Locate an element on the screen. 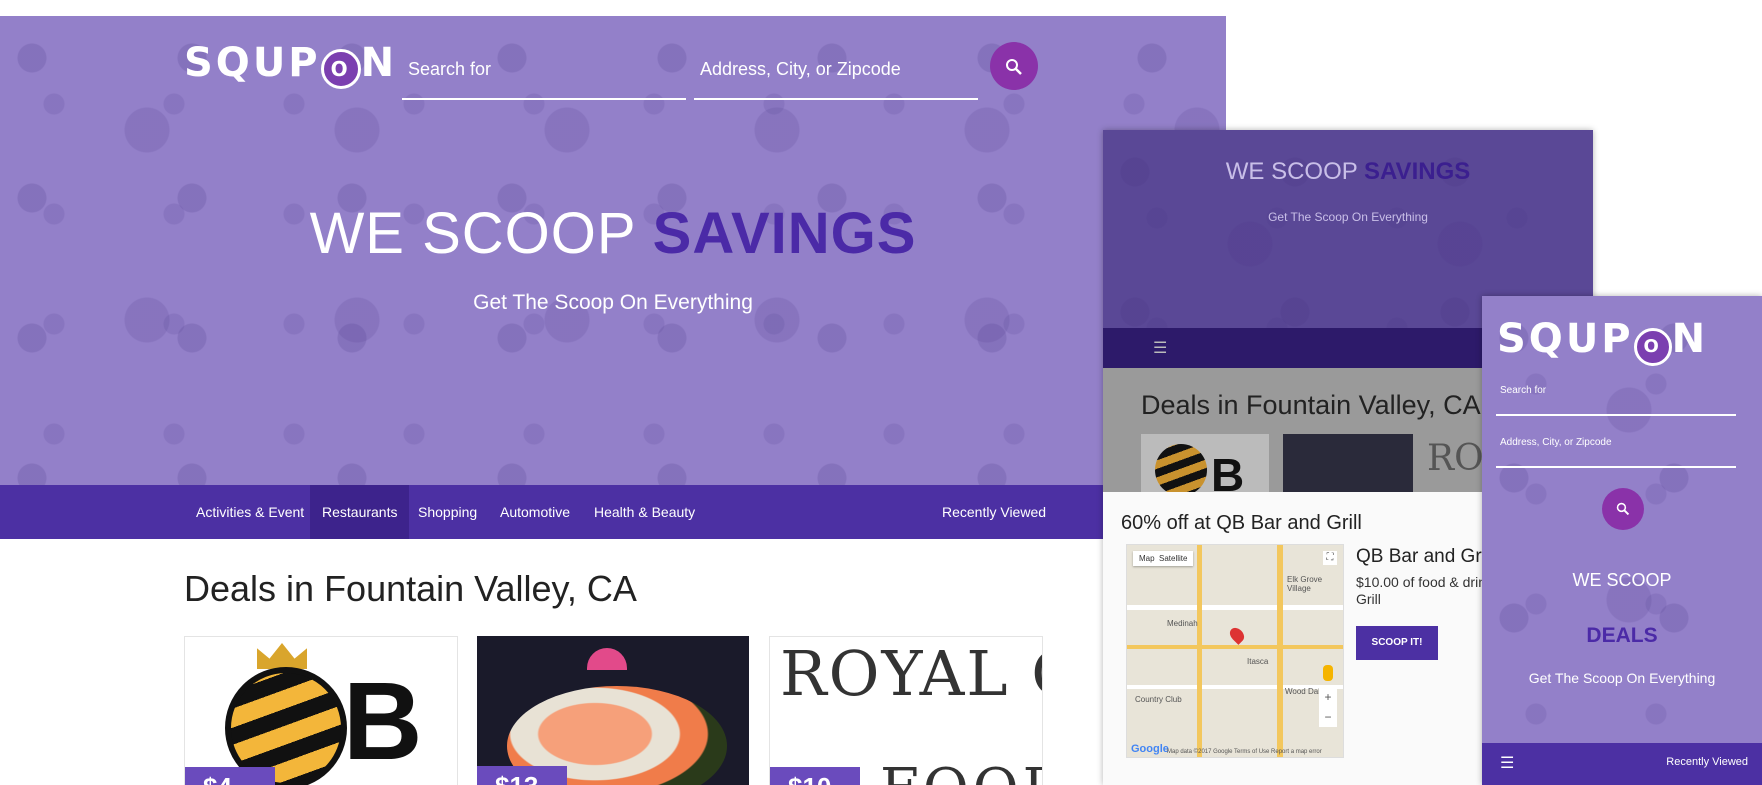 The image size is (1762, 785). mobile-headline-bold: DEALS is located at coordinates (1622, 635).